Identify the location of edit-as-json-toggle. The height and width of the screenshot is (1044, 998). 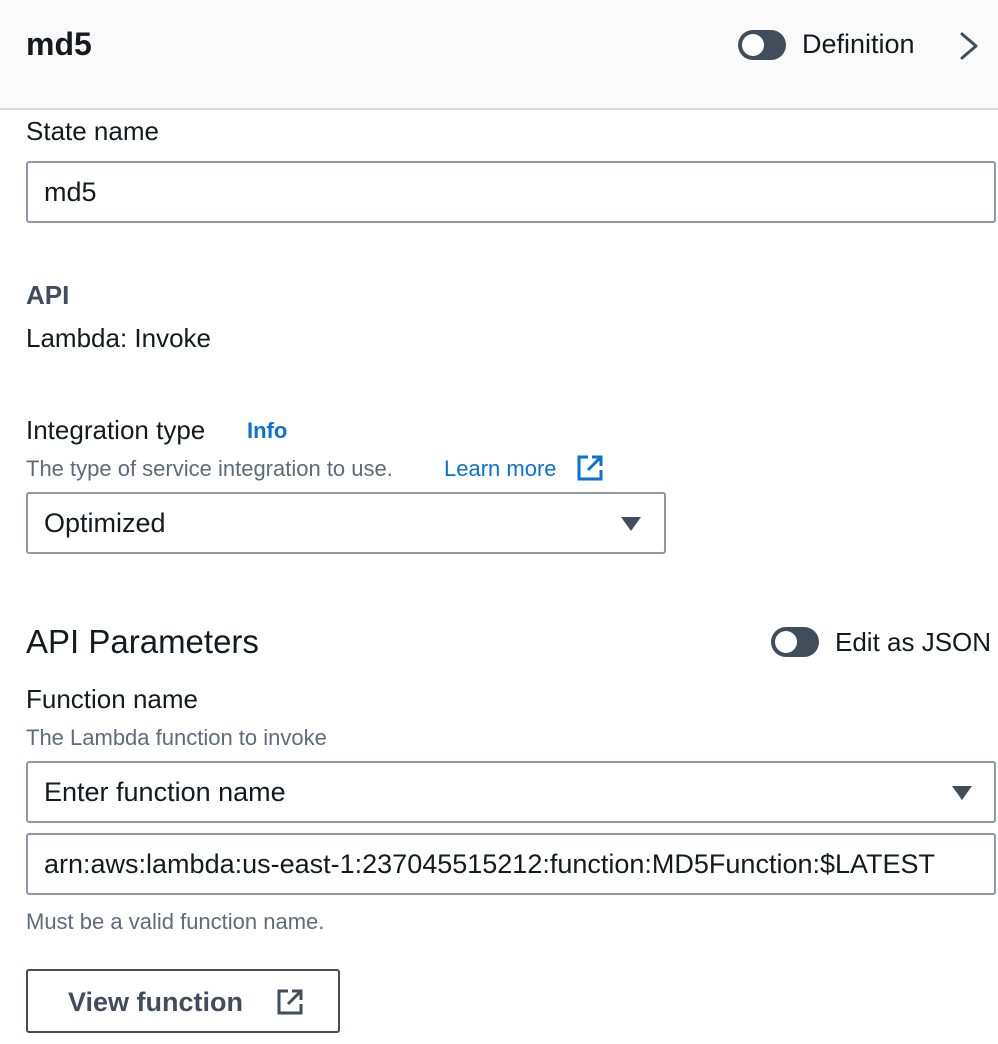
(795, 642).